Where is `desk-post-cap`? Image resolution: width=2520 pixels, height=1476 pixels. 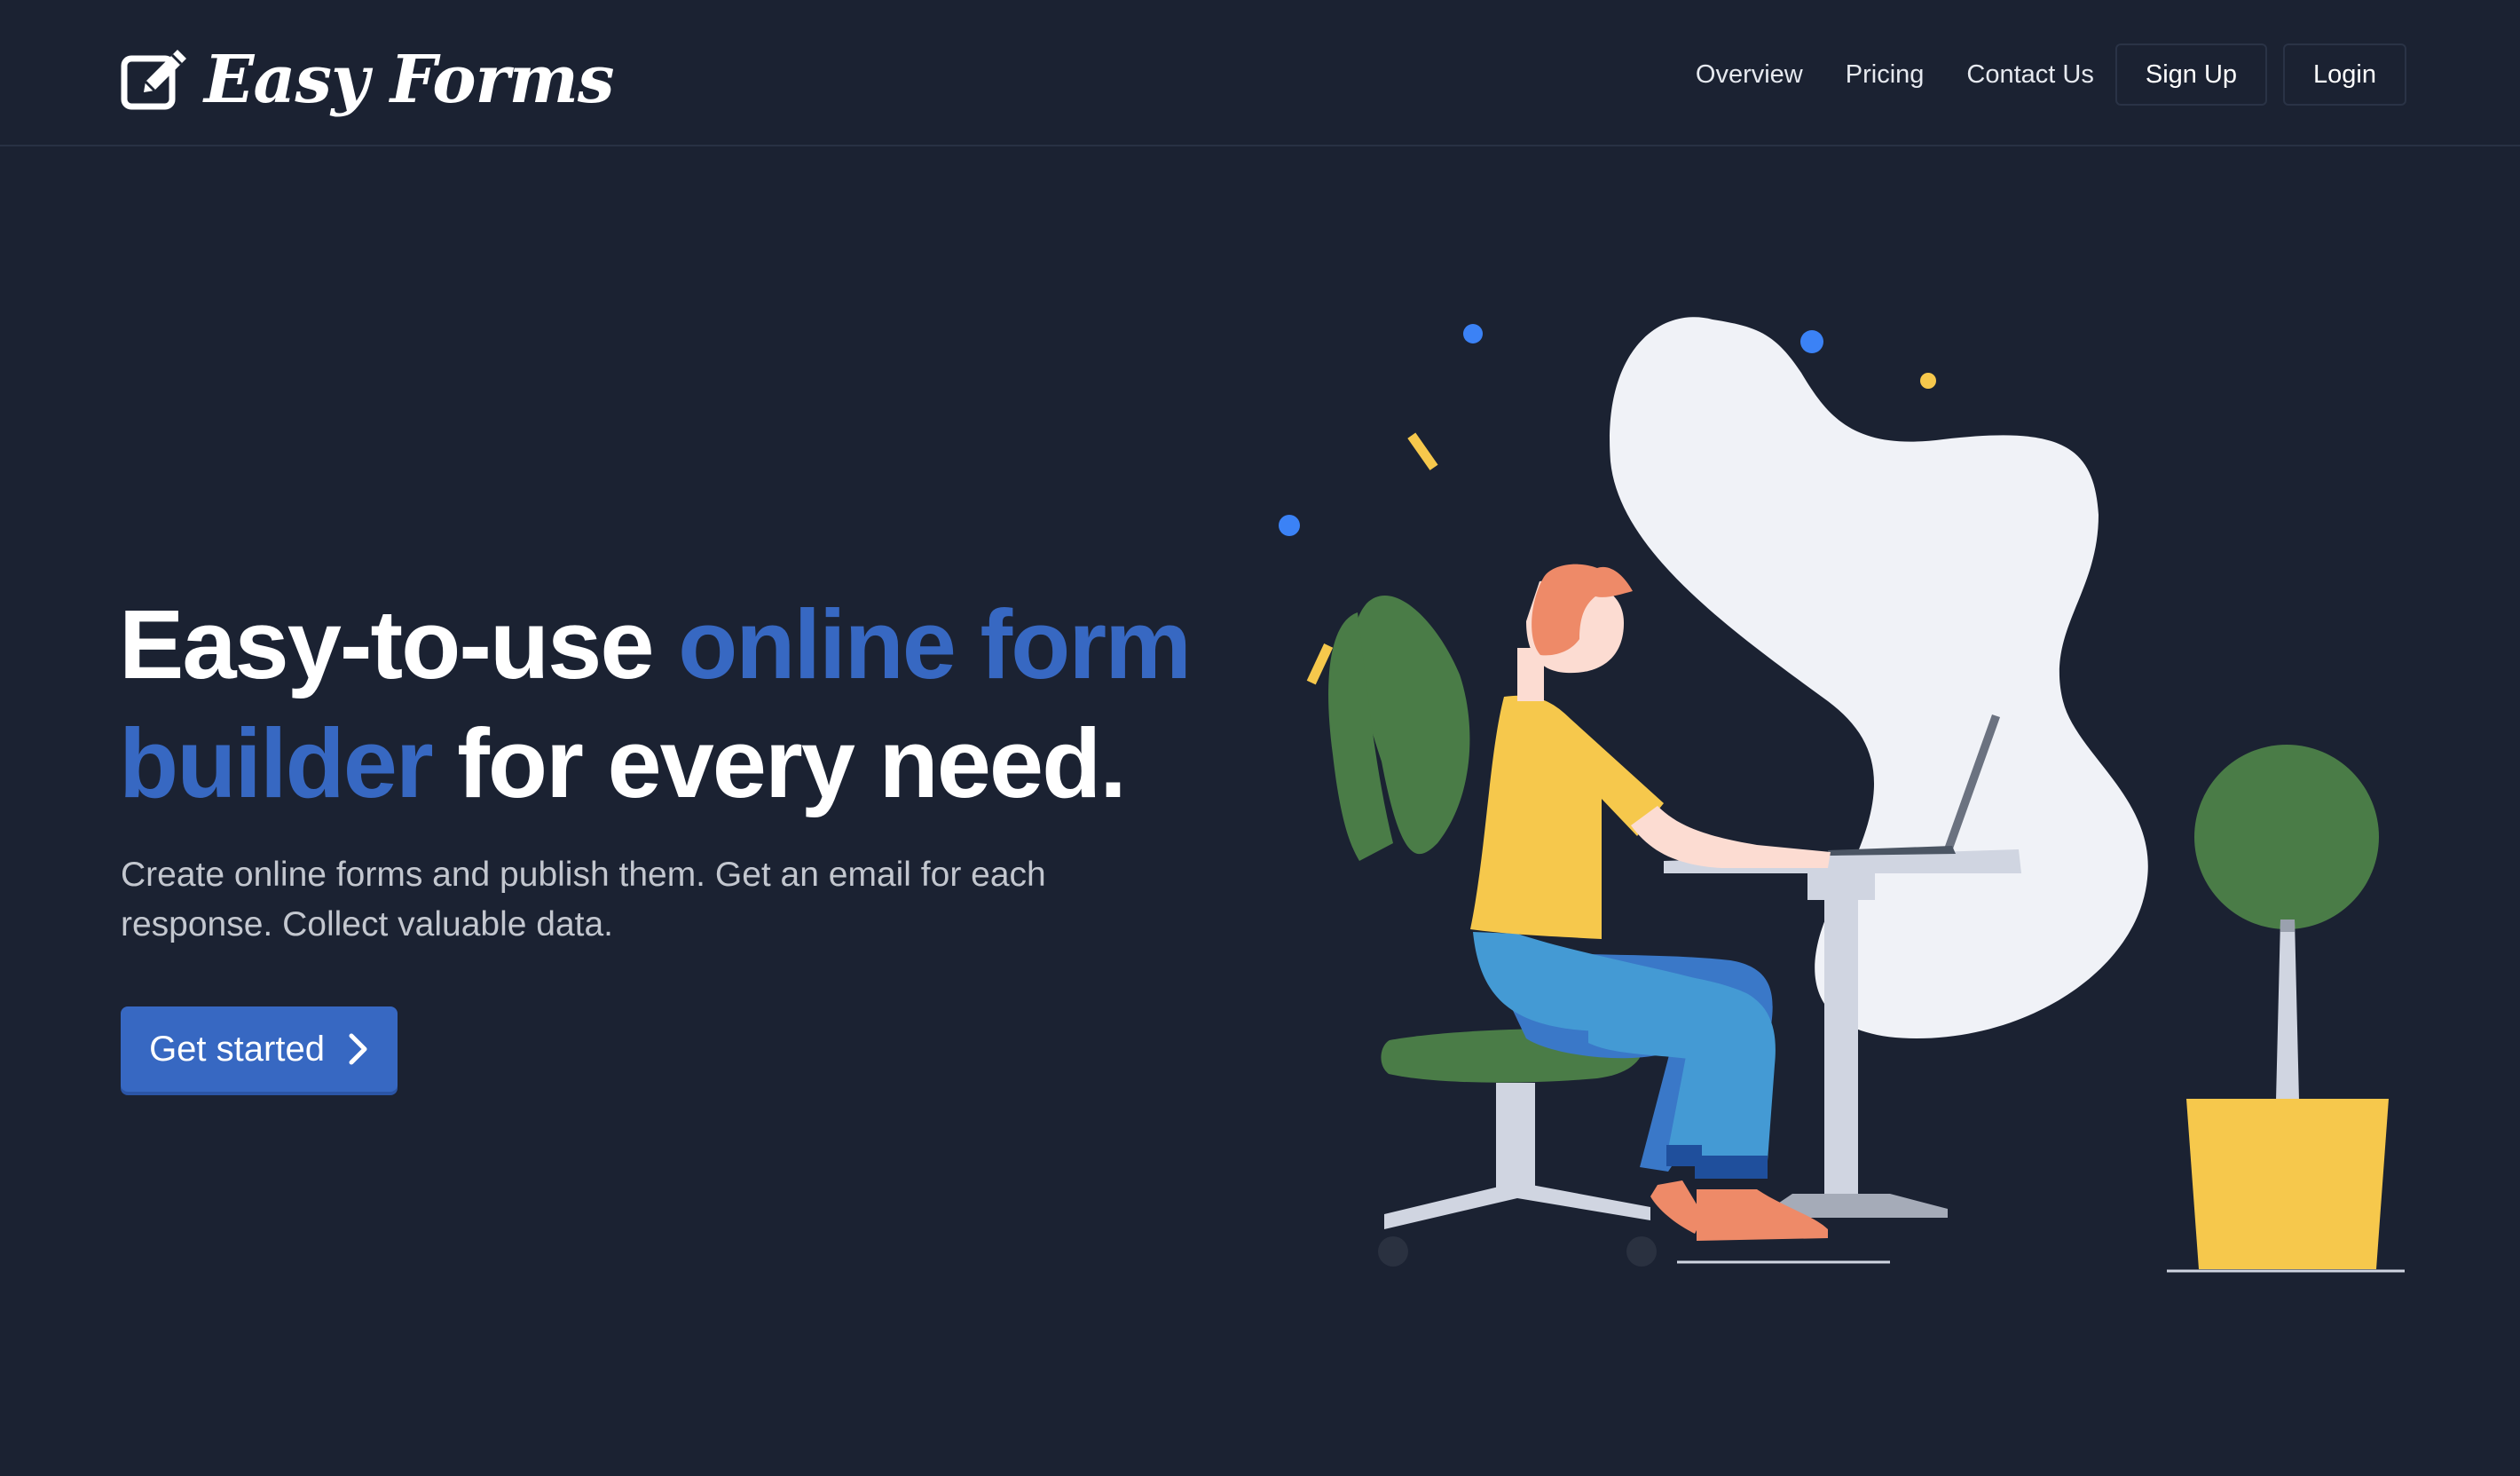 desk-post-cap is located at coordinates (1841, 886).